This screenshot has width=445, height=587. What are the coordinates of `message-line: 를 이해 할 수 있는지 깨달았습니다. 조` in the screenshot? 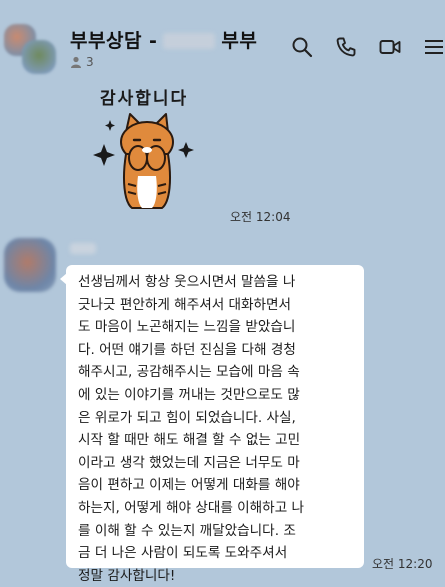 It's located at (187, 530).